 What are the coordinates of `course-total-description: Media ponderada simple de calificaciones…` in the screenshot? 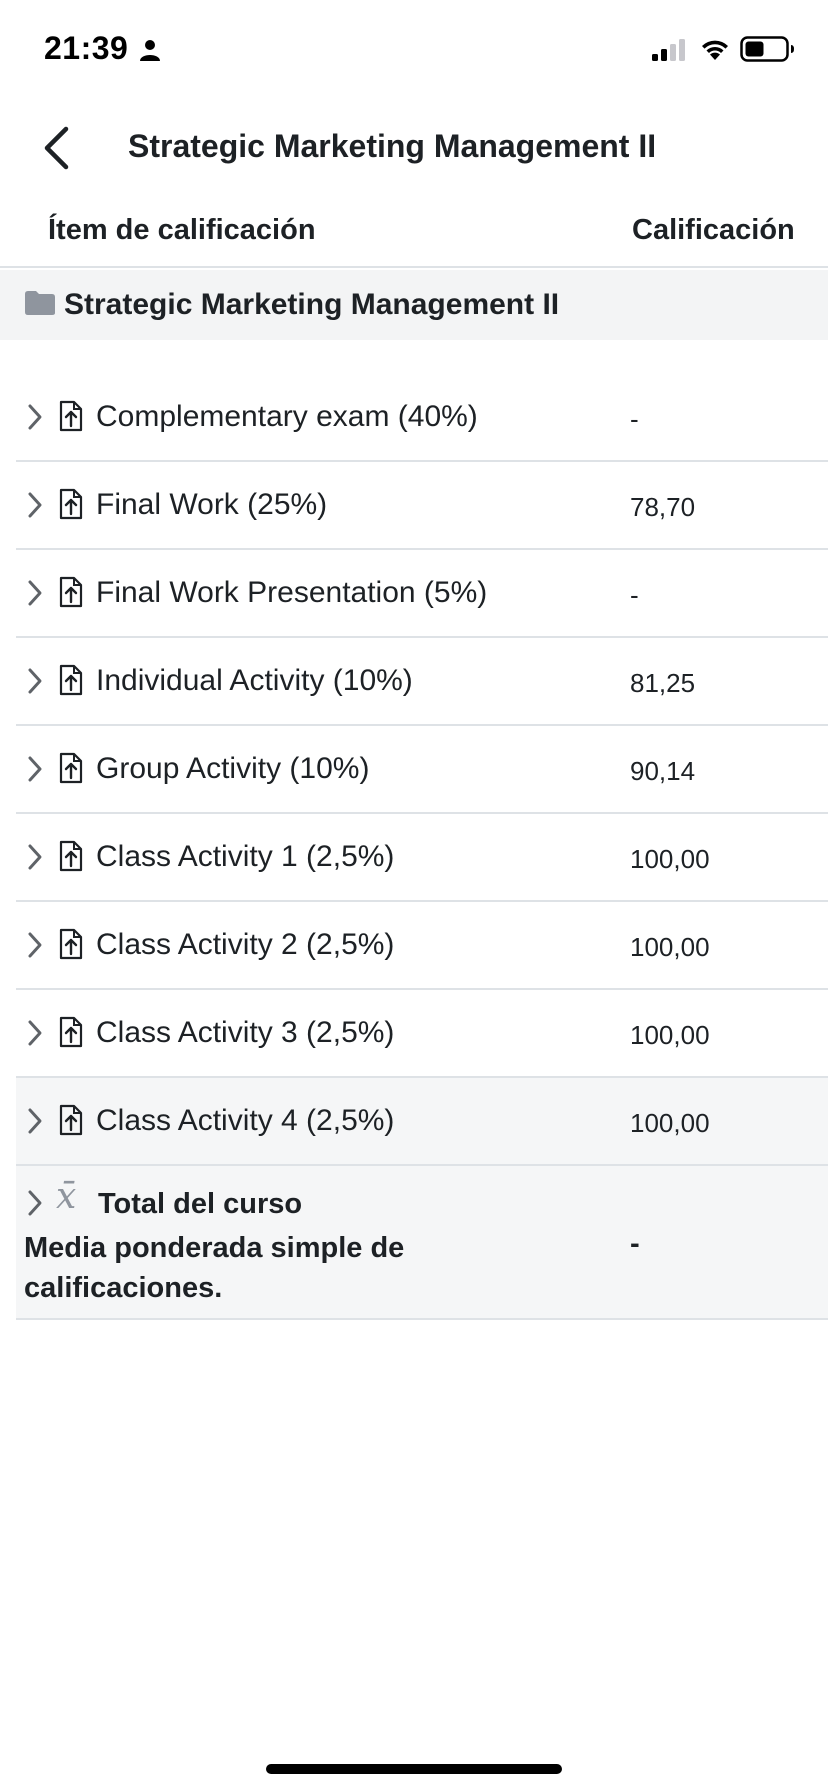 It's located at (214, 1268).